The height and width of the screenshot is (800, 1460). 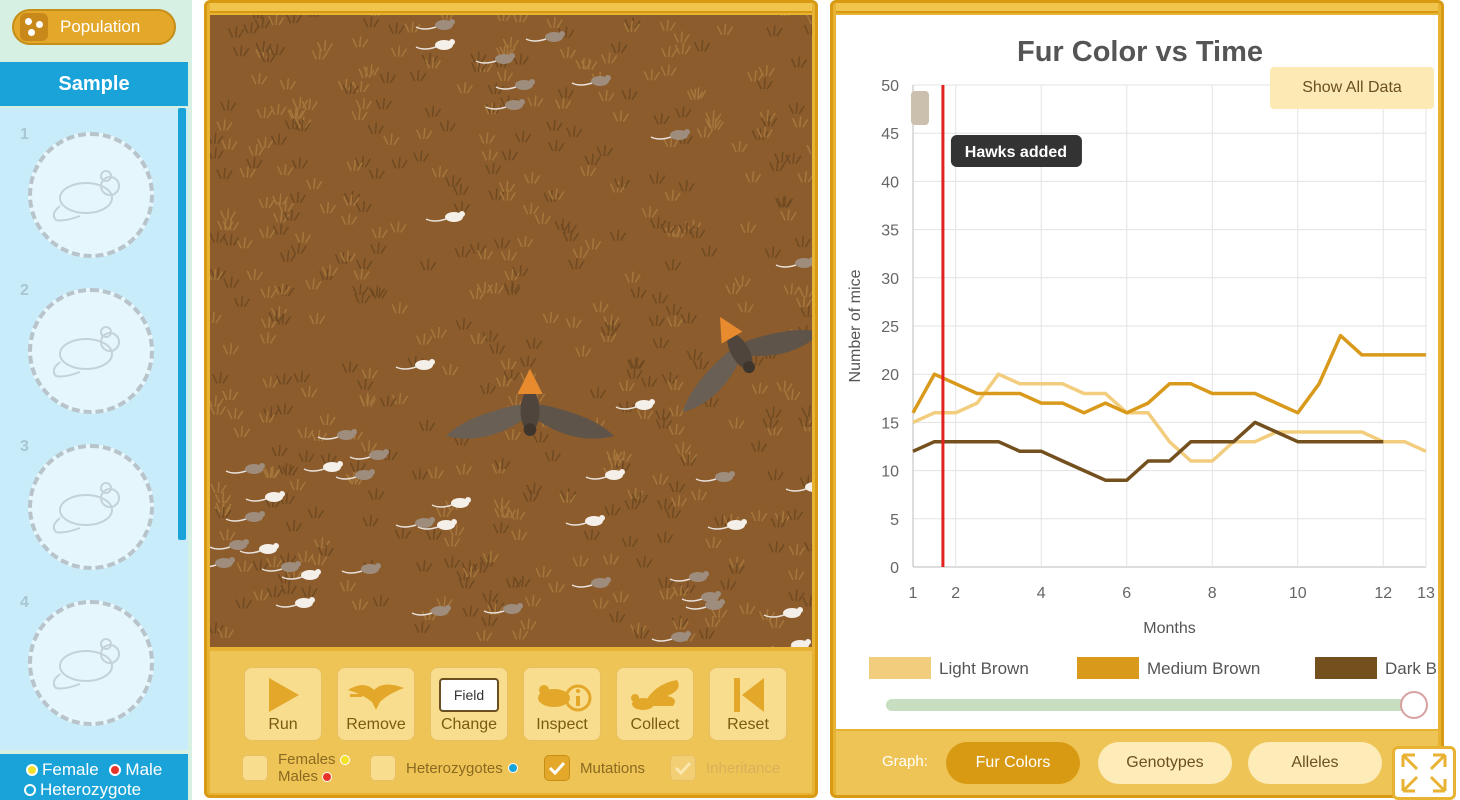 I want to click on field-badge: Field, so click(x=469, y=695).